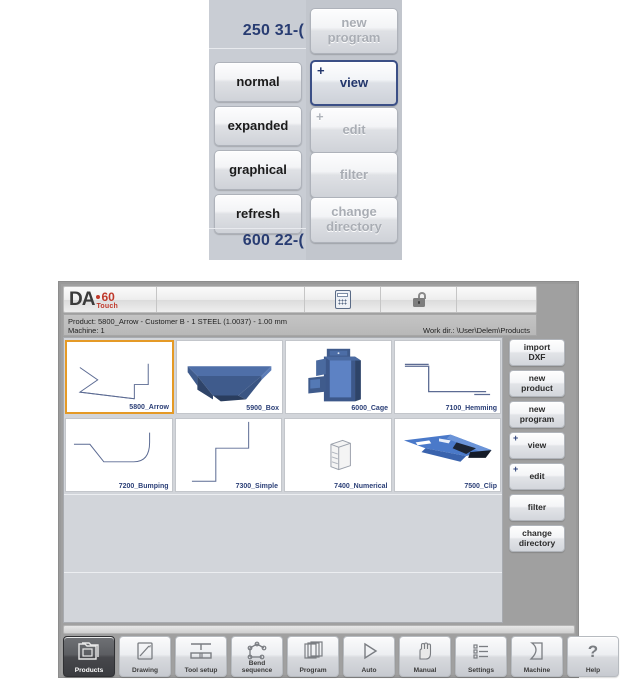  What do you see at coordinates (516, 438) in the screenshot?
I see `view-rail-plus-icon: +` at bounding box center [516, 438].